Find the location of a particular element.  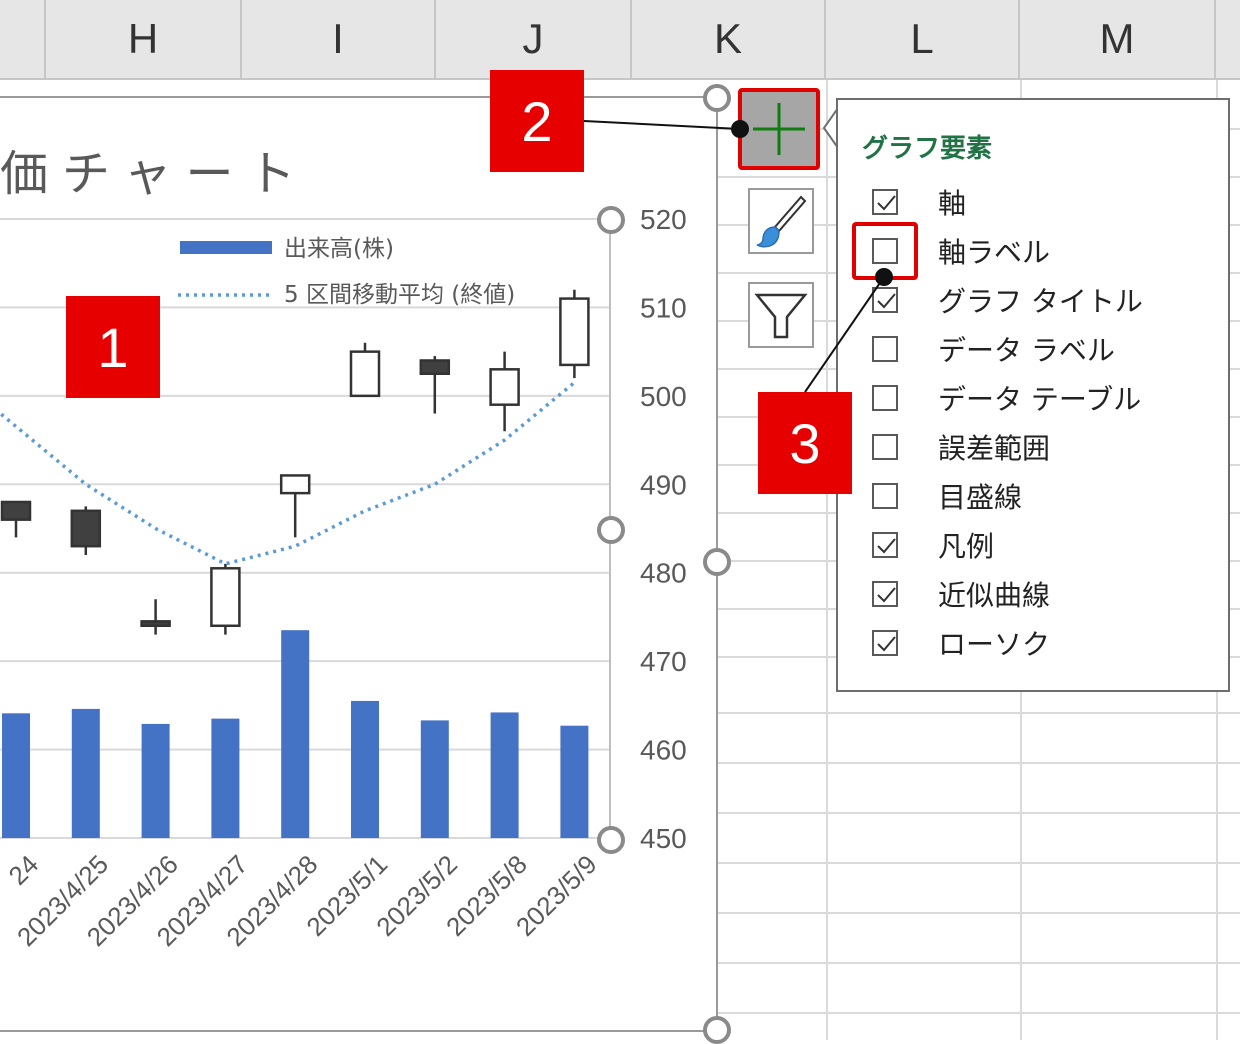

chart-element-item: 軸 is located at coordinates (919, 202).